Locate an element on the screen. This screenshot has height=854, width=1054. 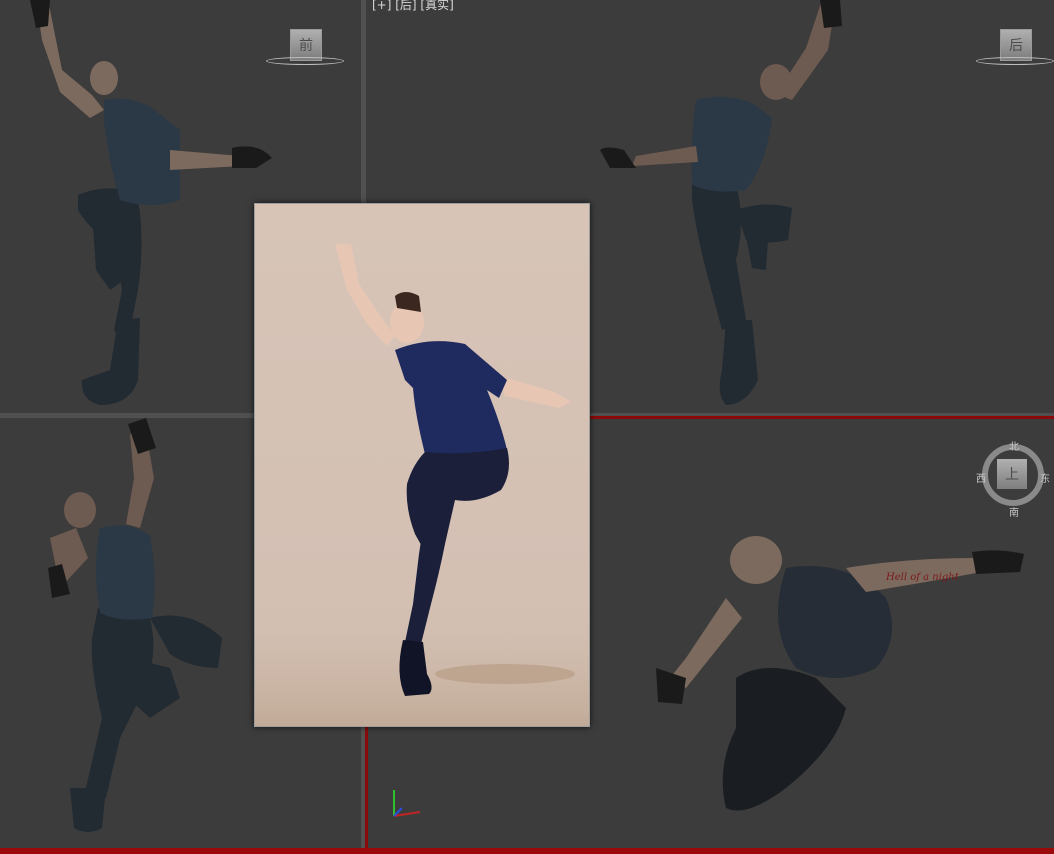
dancer-model-left is located at coordinates (135, 625).